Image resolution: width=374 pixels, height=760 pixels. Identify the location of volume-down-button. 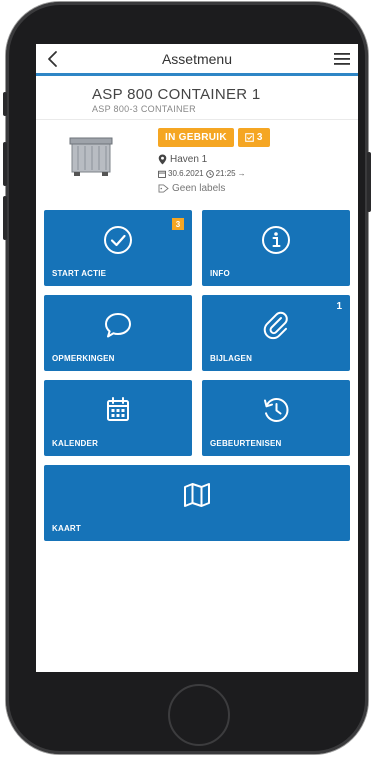
(5, 218).